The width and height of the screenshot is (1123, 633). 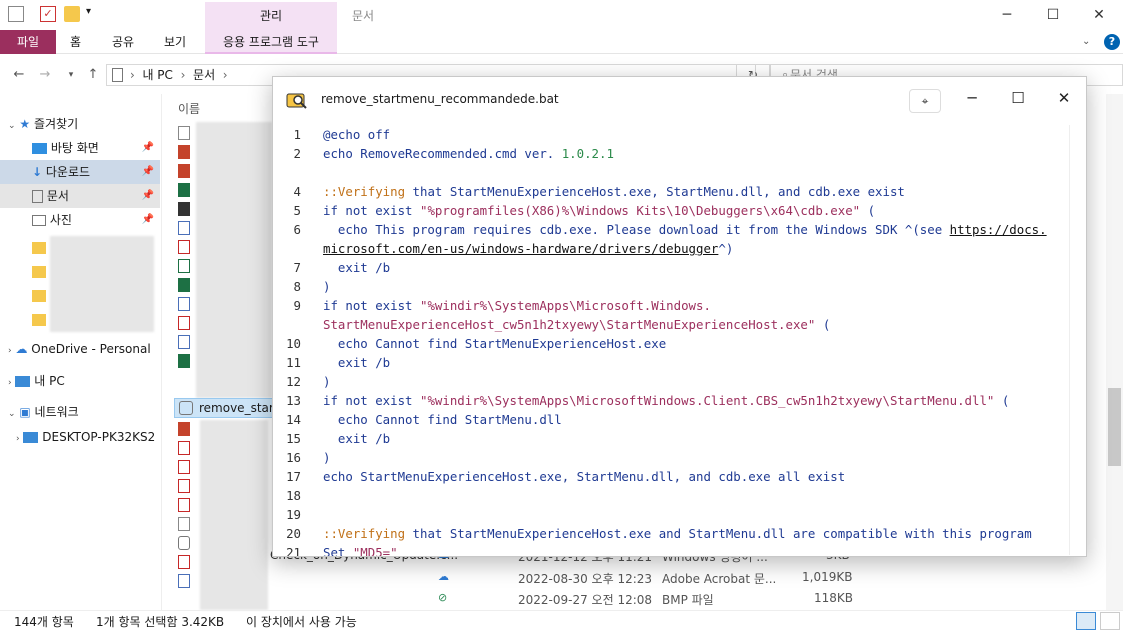 I want to click on file-icon-column, so click(x=184, y=247).